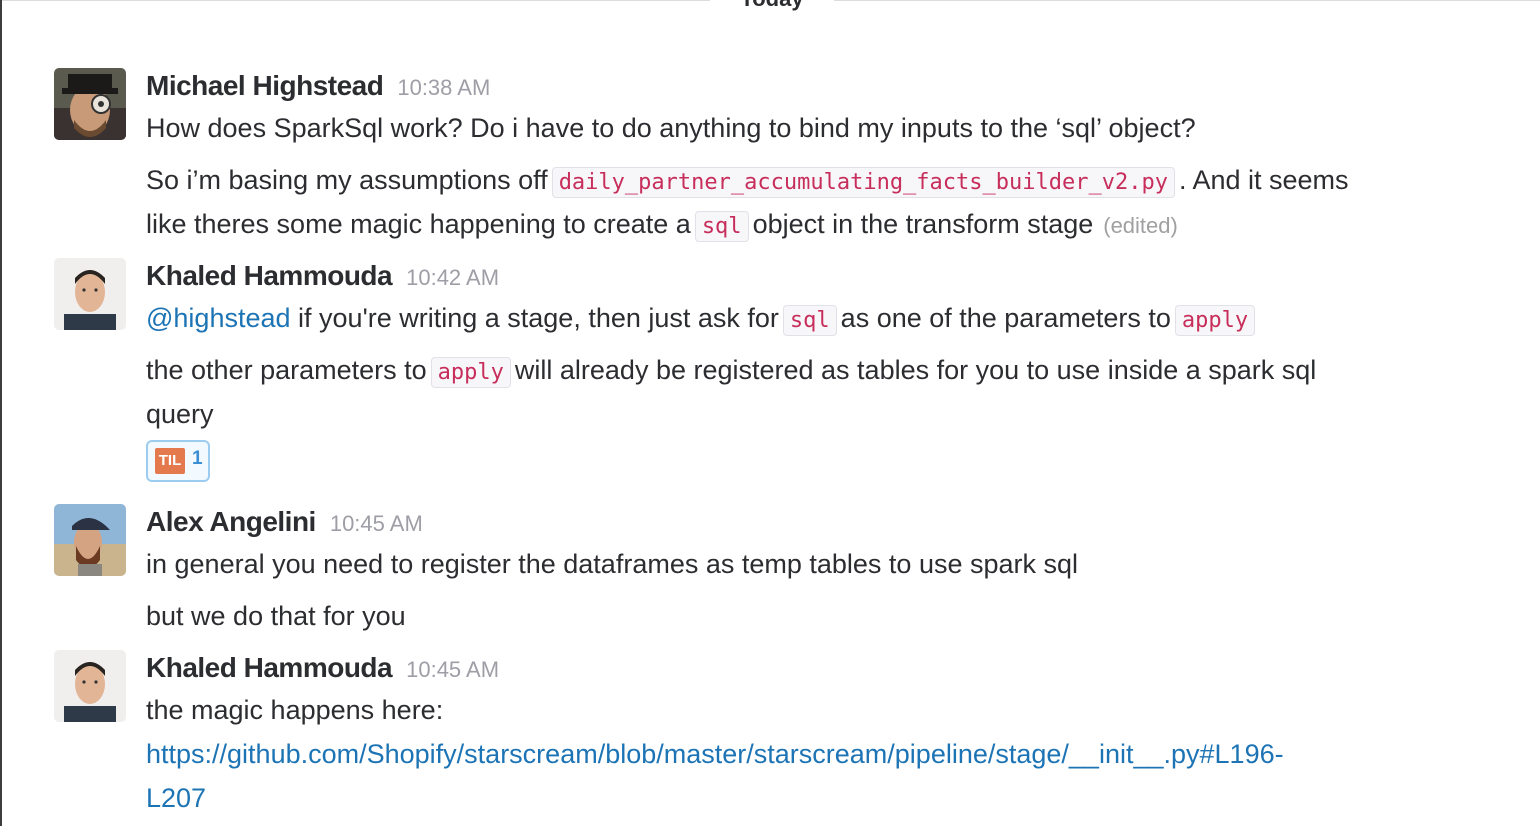 The image size is (1540, 826). I want to click on message-text: but we do that for you, so click(276, 616).